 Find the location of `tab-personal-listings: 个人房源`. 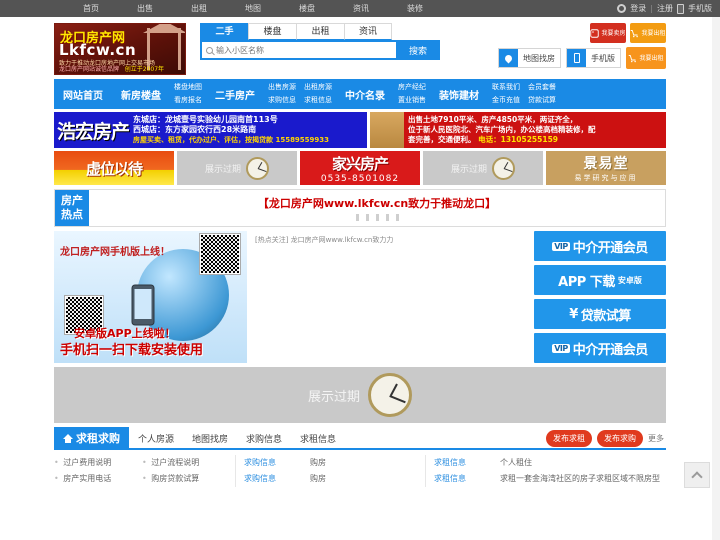

tab-personal-listings: 个人房源 is located at coordinates (156, 438).